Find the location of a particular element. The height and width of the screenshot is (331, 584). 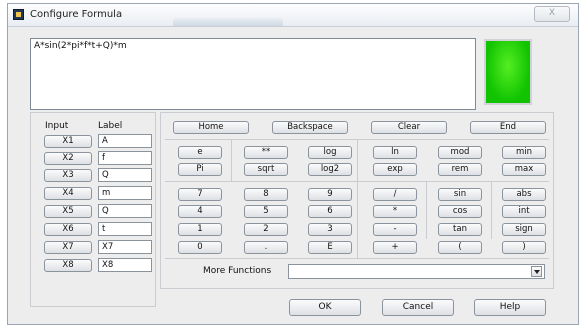

mod-button: mod is located at coordinates (460, 152).